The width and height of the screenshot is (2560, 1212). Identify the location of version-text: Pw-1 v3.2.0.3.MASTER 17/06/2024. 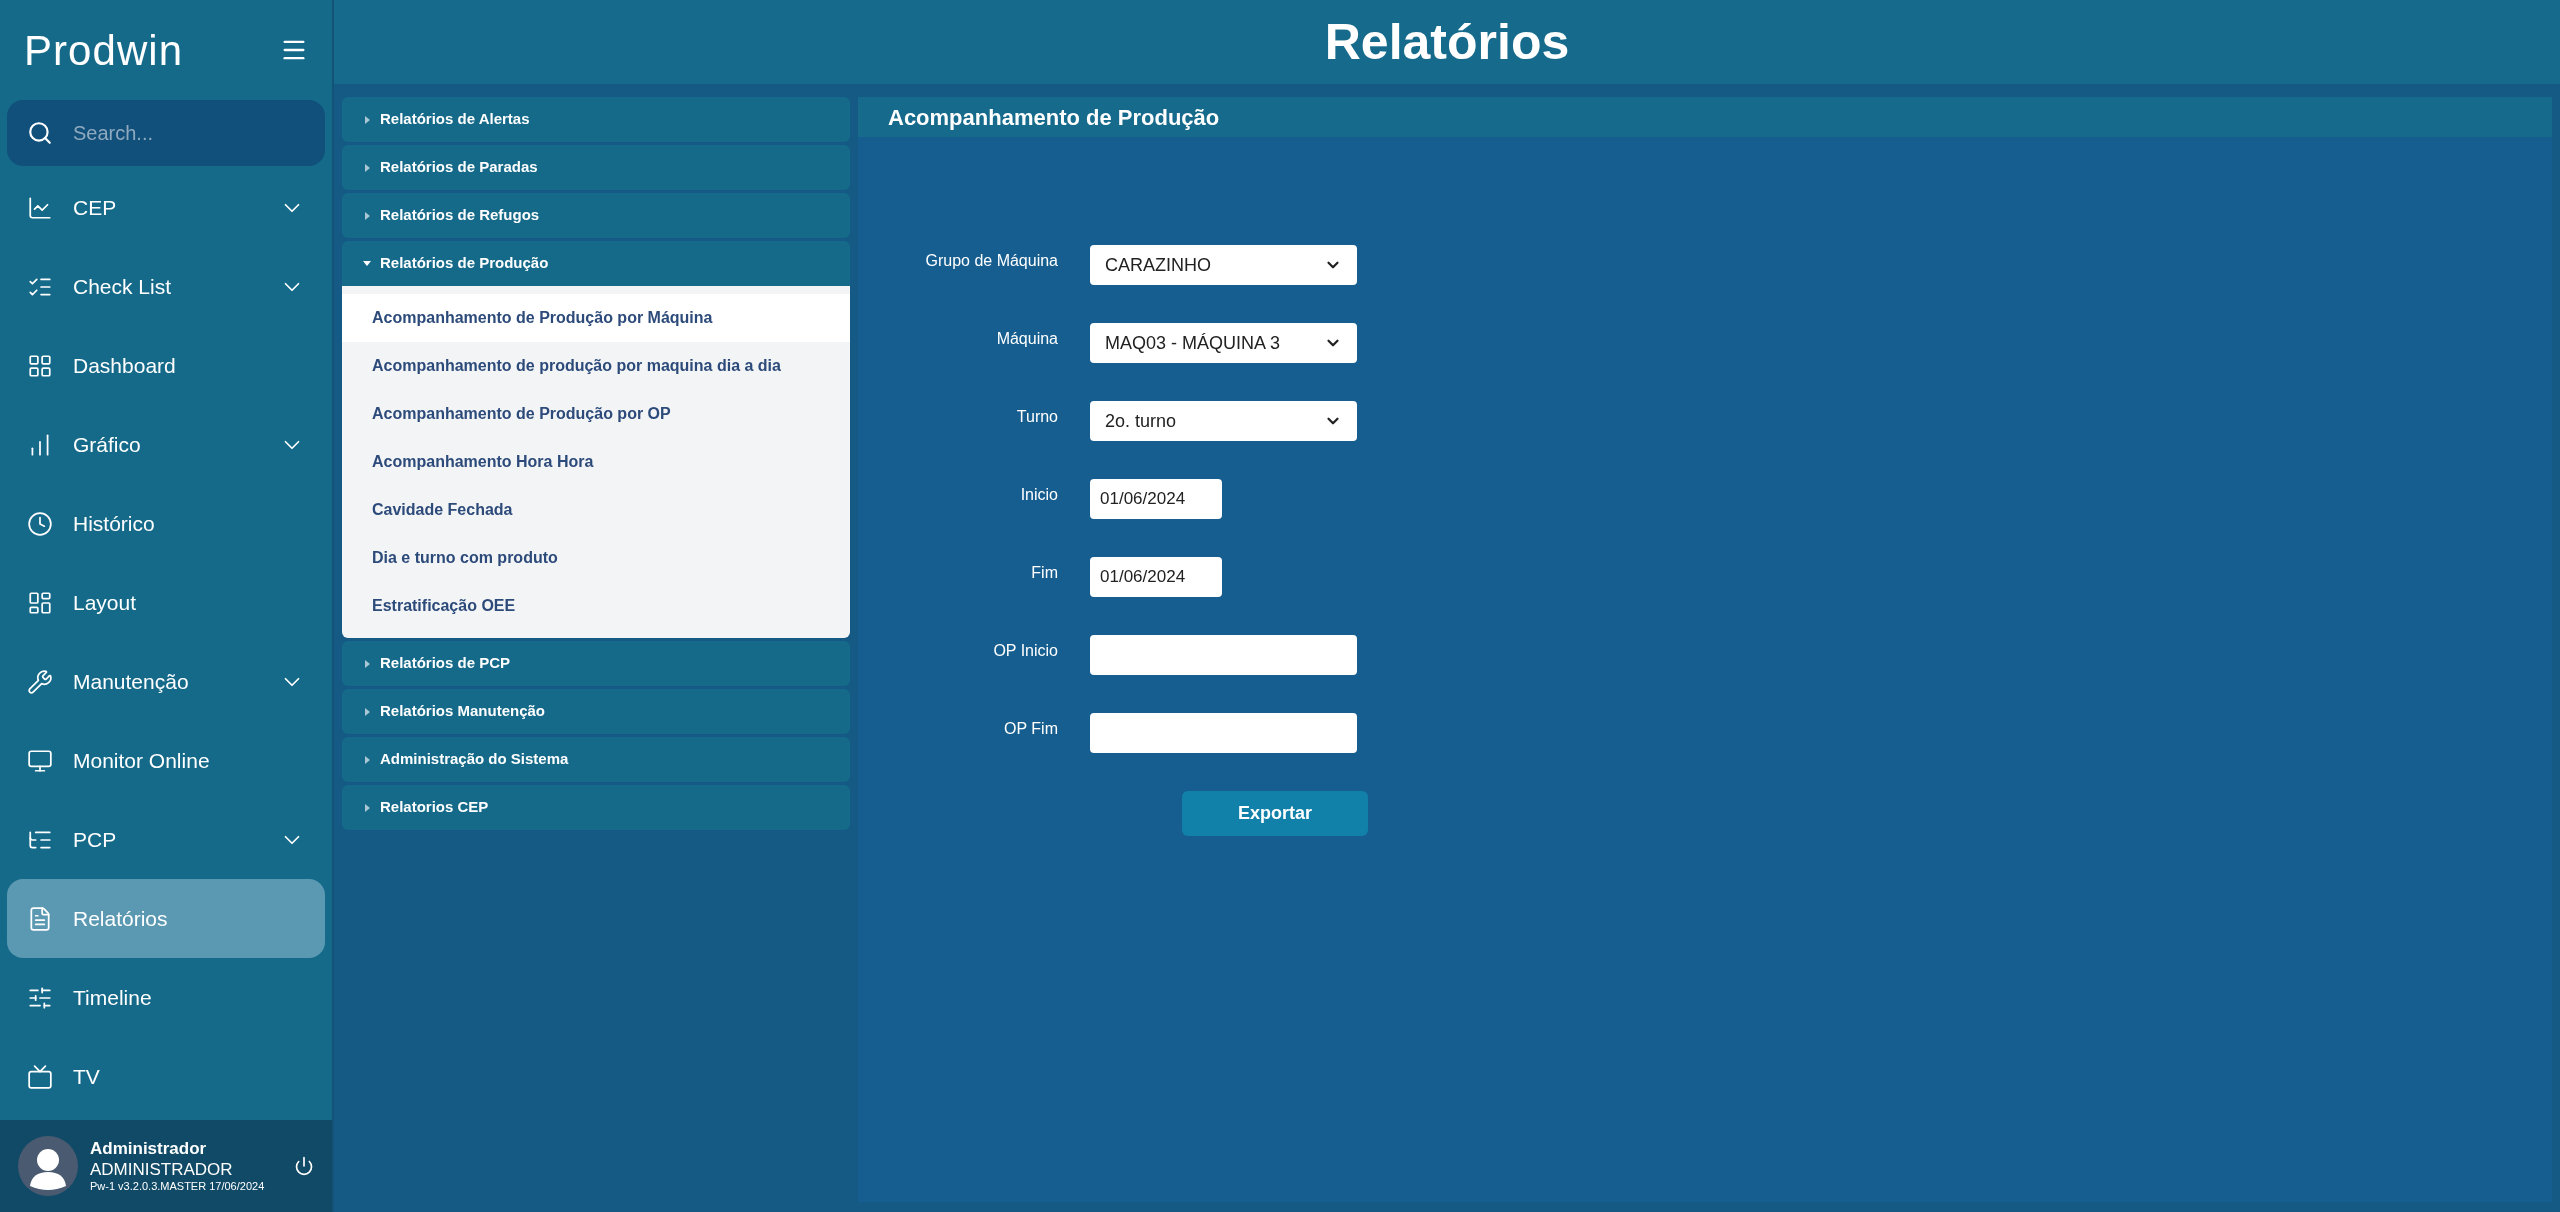
(178, 1187).